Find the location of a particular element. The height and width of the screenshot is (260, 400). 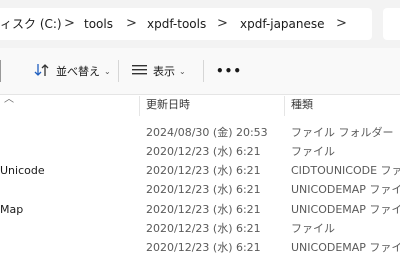

breadcrumb-drive: ィスク (C:) is located at coordinates (31, 24).